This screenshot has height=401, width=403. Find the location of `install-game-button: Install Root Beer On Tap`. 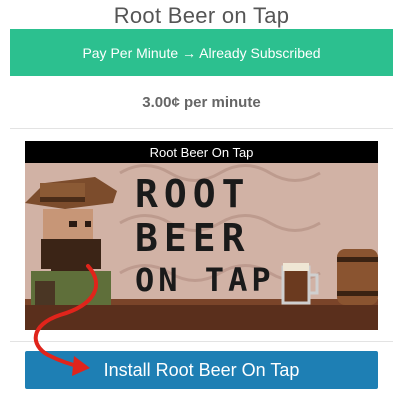

install-game-button: Install Root Beer On Tap is located at coordinates (201, 370).